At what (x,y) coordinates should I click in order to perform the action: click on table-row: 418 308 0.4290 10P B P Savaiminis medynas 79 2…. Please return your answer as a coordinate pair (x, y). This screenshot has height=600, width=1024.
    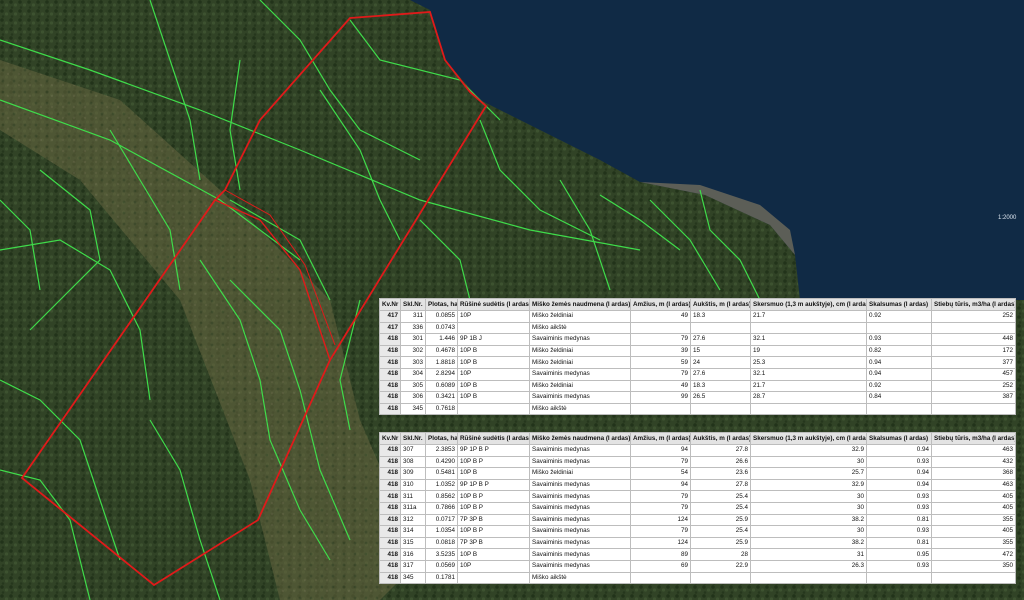
    Looking at the image, I should click on (697, 462).